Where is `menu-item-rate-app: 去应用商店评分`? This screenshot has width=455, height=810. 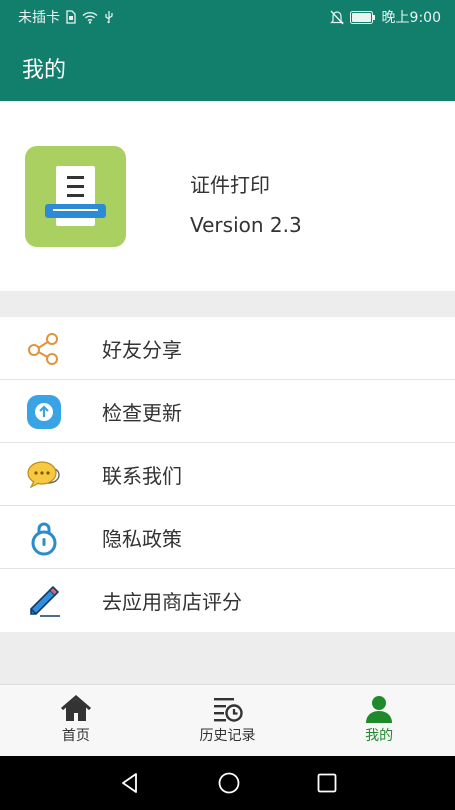 menu-item-rate-app: 去应用商店评分 is located at coordinates (227, 600).